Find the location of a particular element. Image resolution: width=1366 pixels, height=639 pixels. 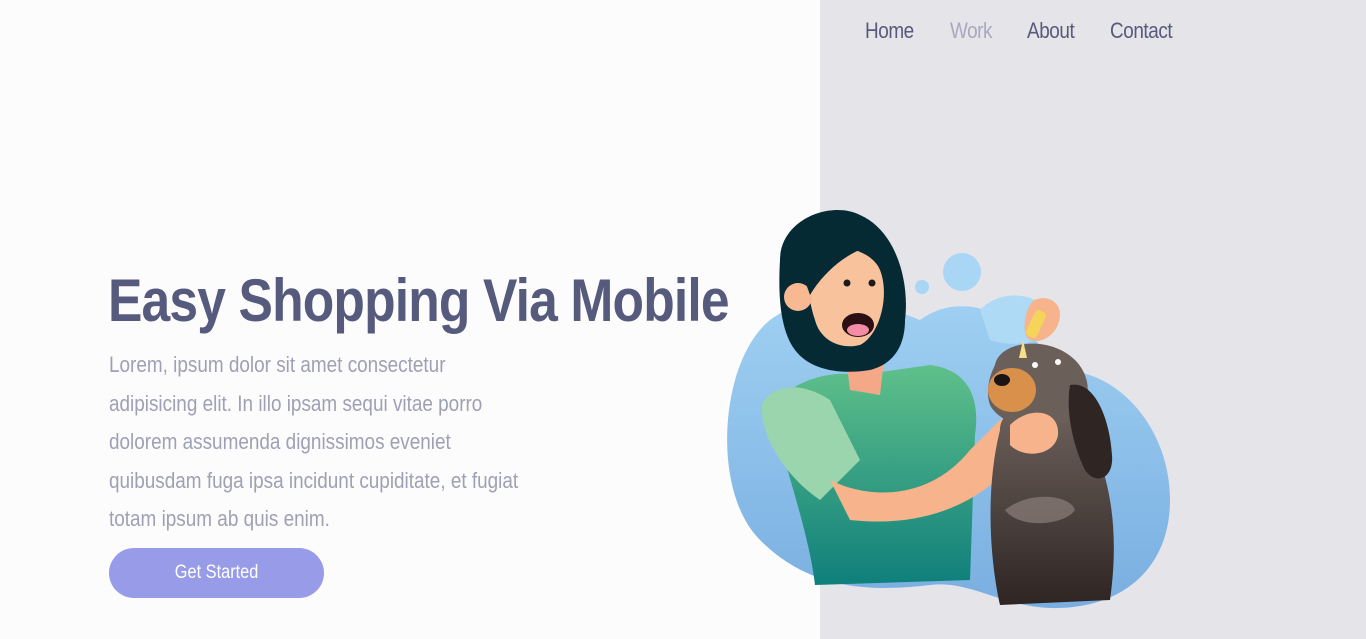

nav-contact: Contact is located at coordinates (1141, 31).